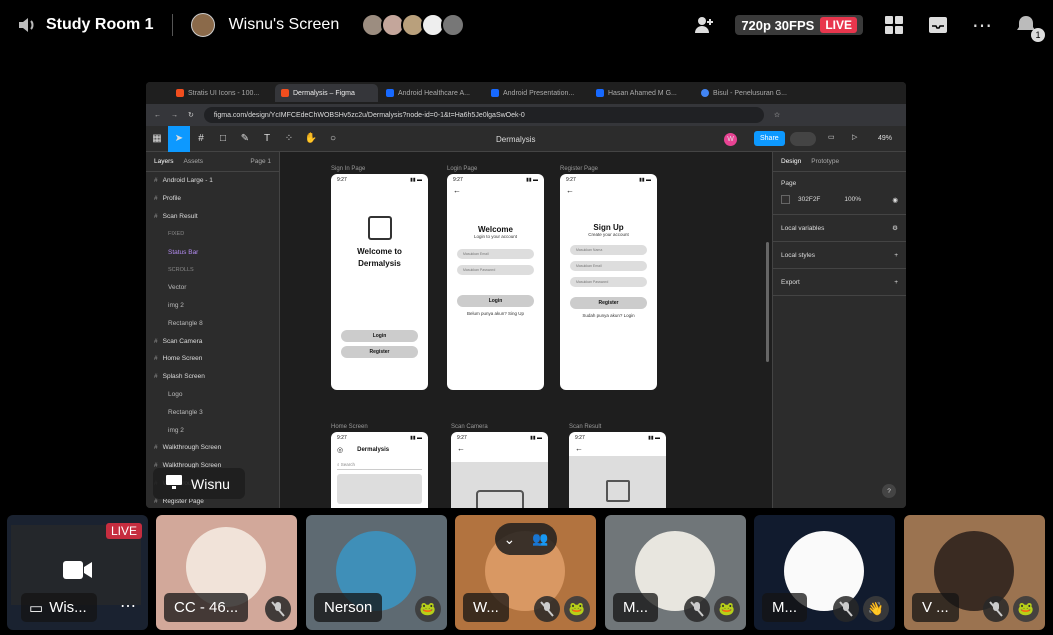 This screenshot has height=635, width=1053. I want to click on frame-label: Scan Result, so click(585, 427).